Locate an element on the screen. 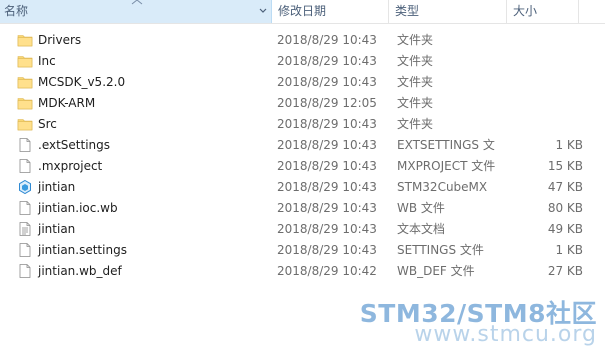 Image resolution: width=605 pixels, height=357 pixels. column-header-name: 名称 is located at coordinates (136, 11).